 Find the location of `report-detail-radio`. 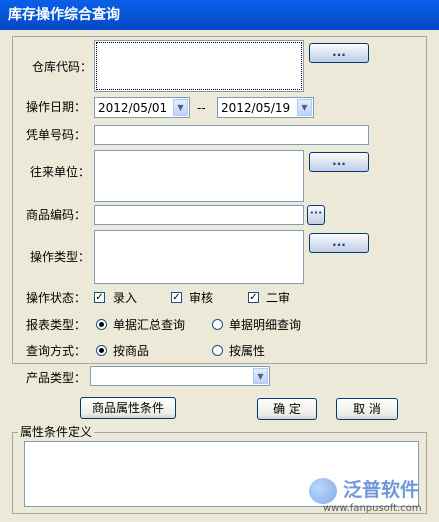

report-detail-radio is located at coordinates (217, 324).